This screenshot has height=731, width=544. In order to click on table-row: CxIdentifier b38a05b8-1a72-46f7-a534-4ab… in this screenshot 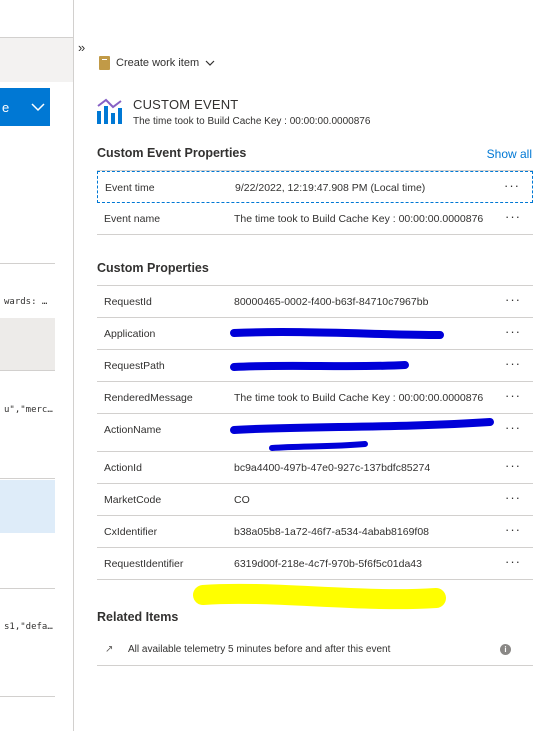, I will do `click(315, 532)`.